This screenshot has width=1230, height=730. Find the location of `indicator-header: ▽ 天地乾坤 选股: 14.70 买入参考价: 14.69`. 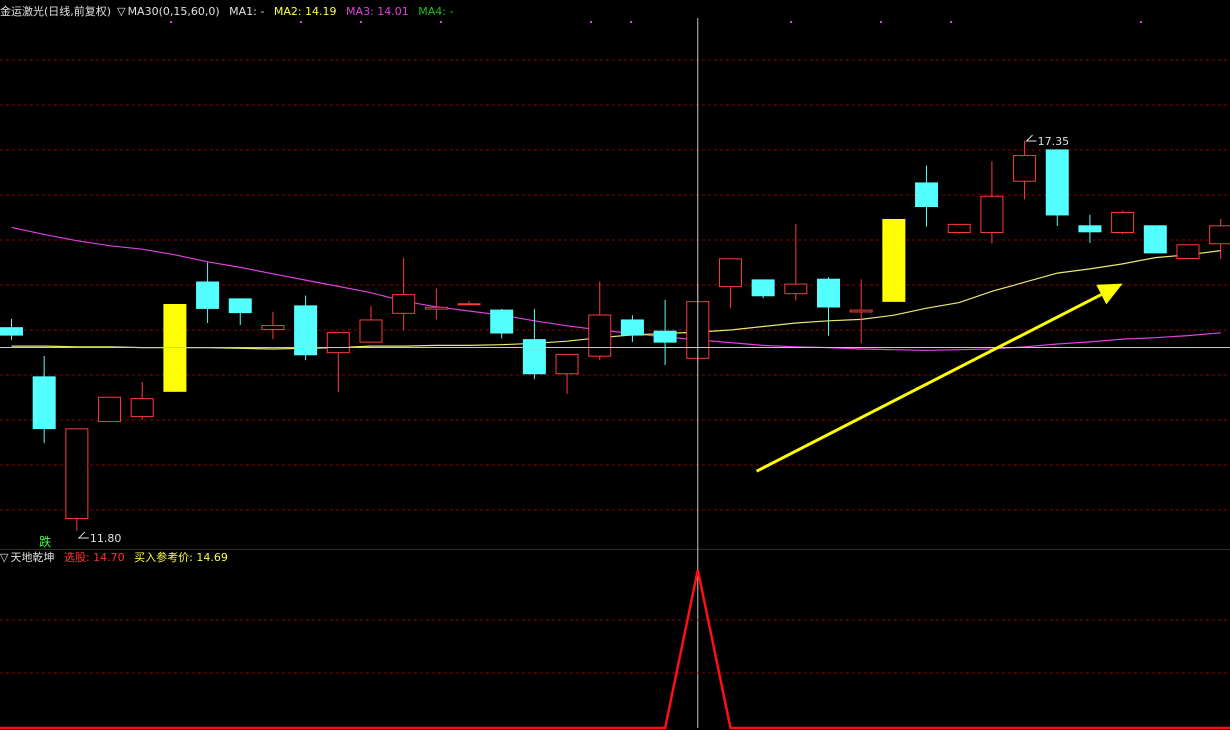

indicator-header: ▽ 天地乾坤 选股: 14.70 买入参考价: 14.69 is located at coordinates (117, 558).